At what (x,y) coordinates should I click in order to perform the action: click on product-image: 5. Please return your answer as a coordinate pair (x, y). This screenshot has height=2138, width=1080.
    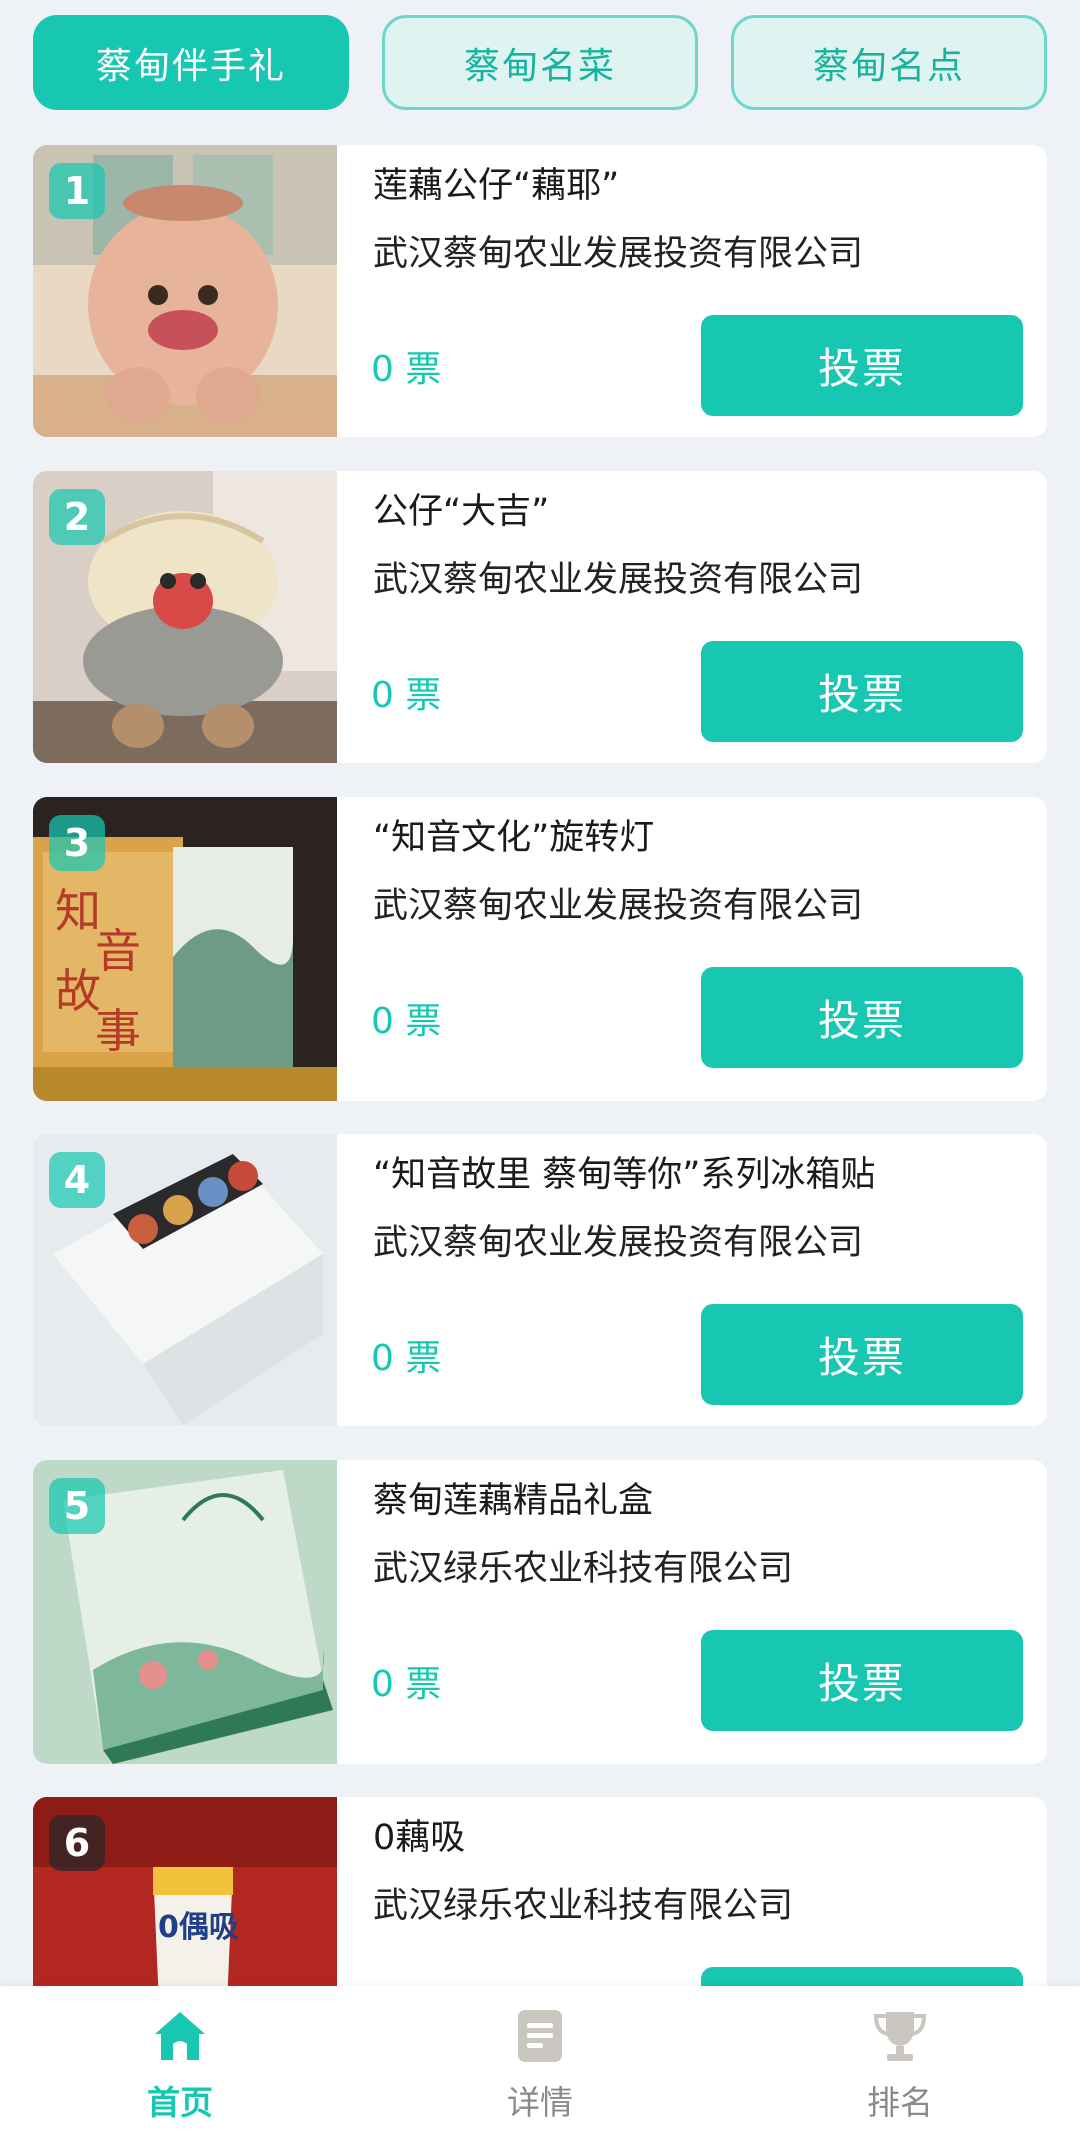
    Looking at the image, I should click on (185, 1612).